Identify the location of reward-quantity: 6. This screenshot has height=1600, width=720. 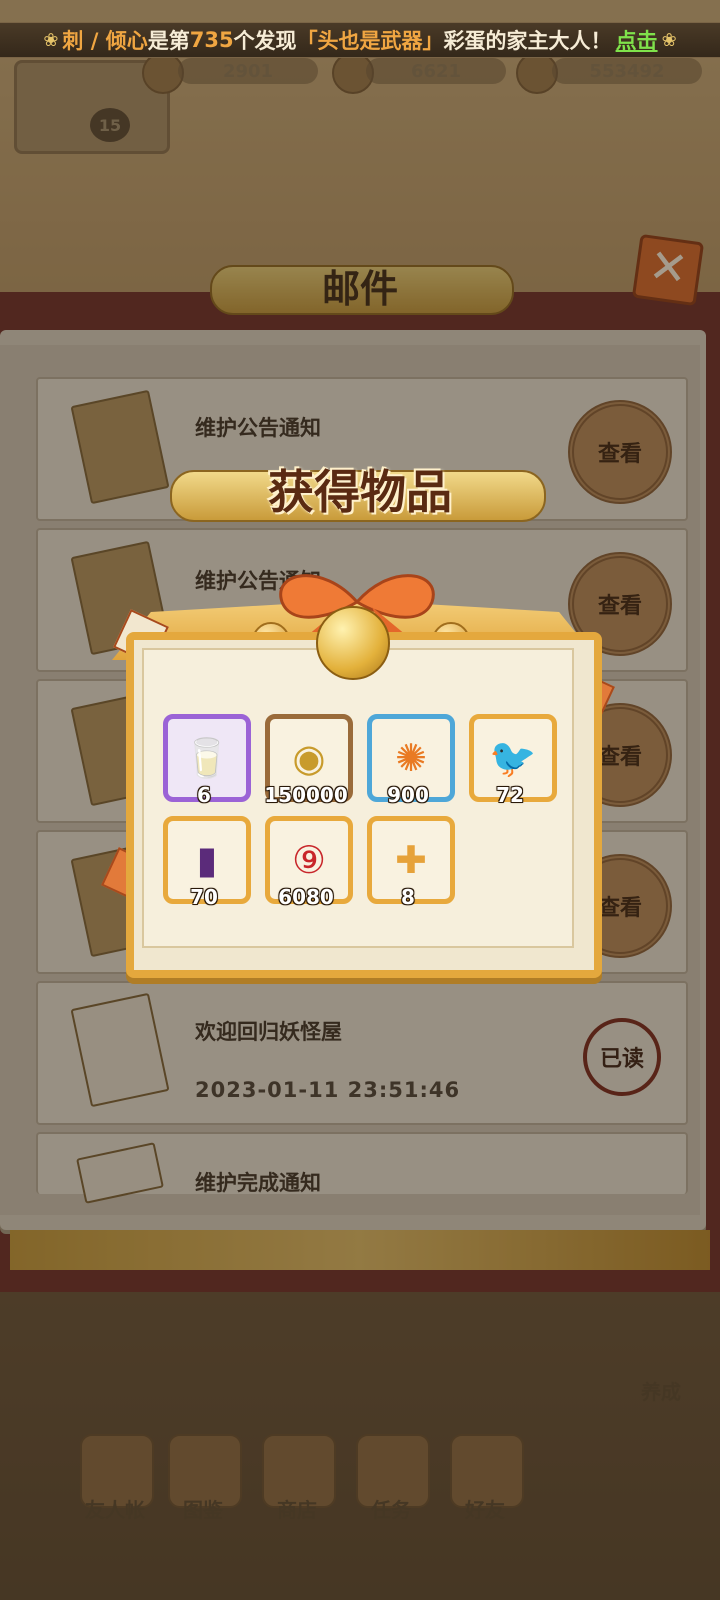
(204, 795).